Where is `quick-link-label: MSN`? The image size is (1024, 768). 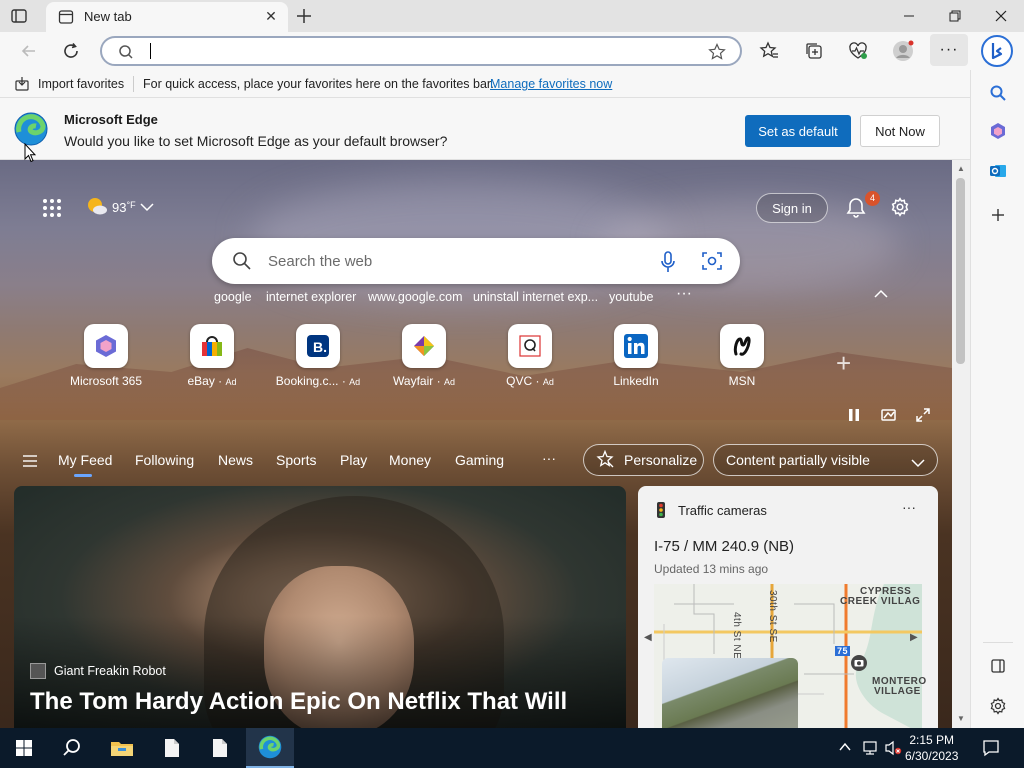
quick-link-label: MSN is located at coordinates (742, 381).